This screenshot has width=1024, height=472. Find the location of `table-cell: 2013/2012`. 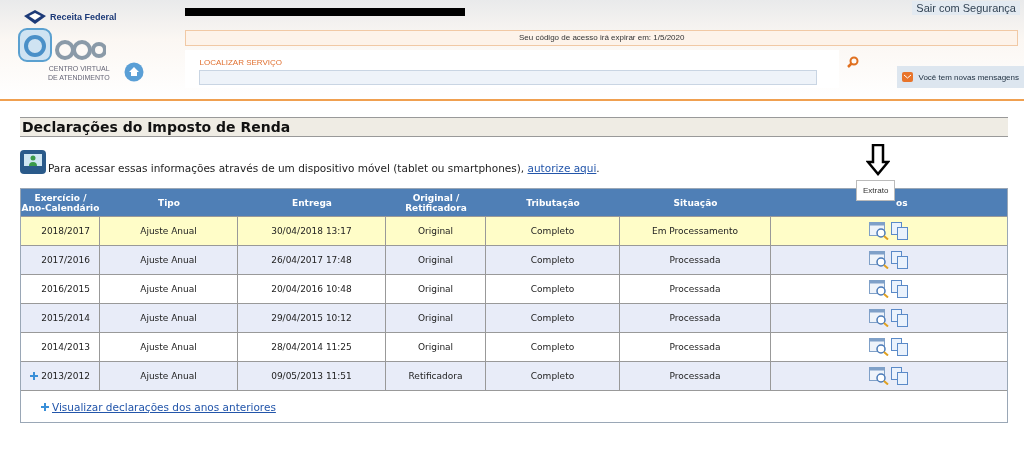

table-cell: 2013/2012 is located at coordinates (60, 375).